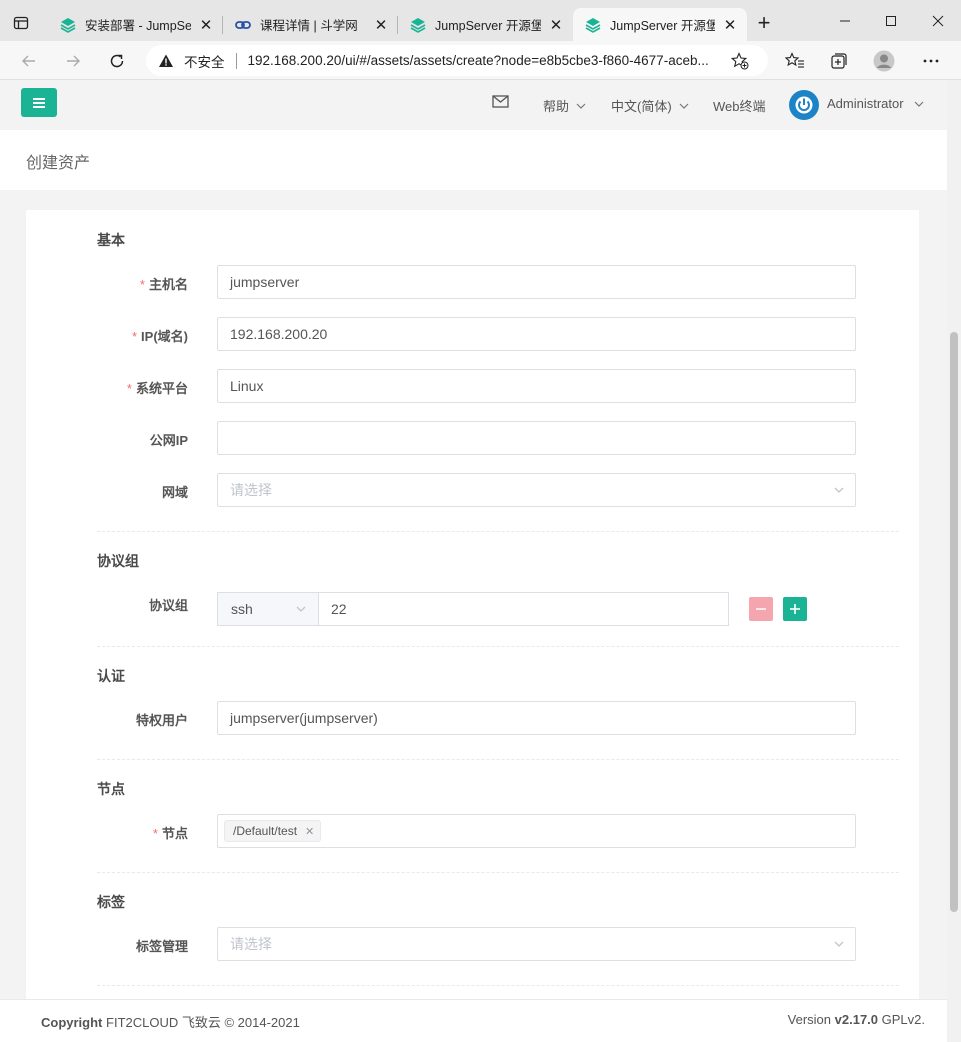  What do you see at coordinates (740, 61) in the screenshot?
I see `add-favorite-icon` at bounding box center [740, 61].